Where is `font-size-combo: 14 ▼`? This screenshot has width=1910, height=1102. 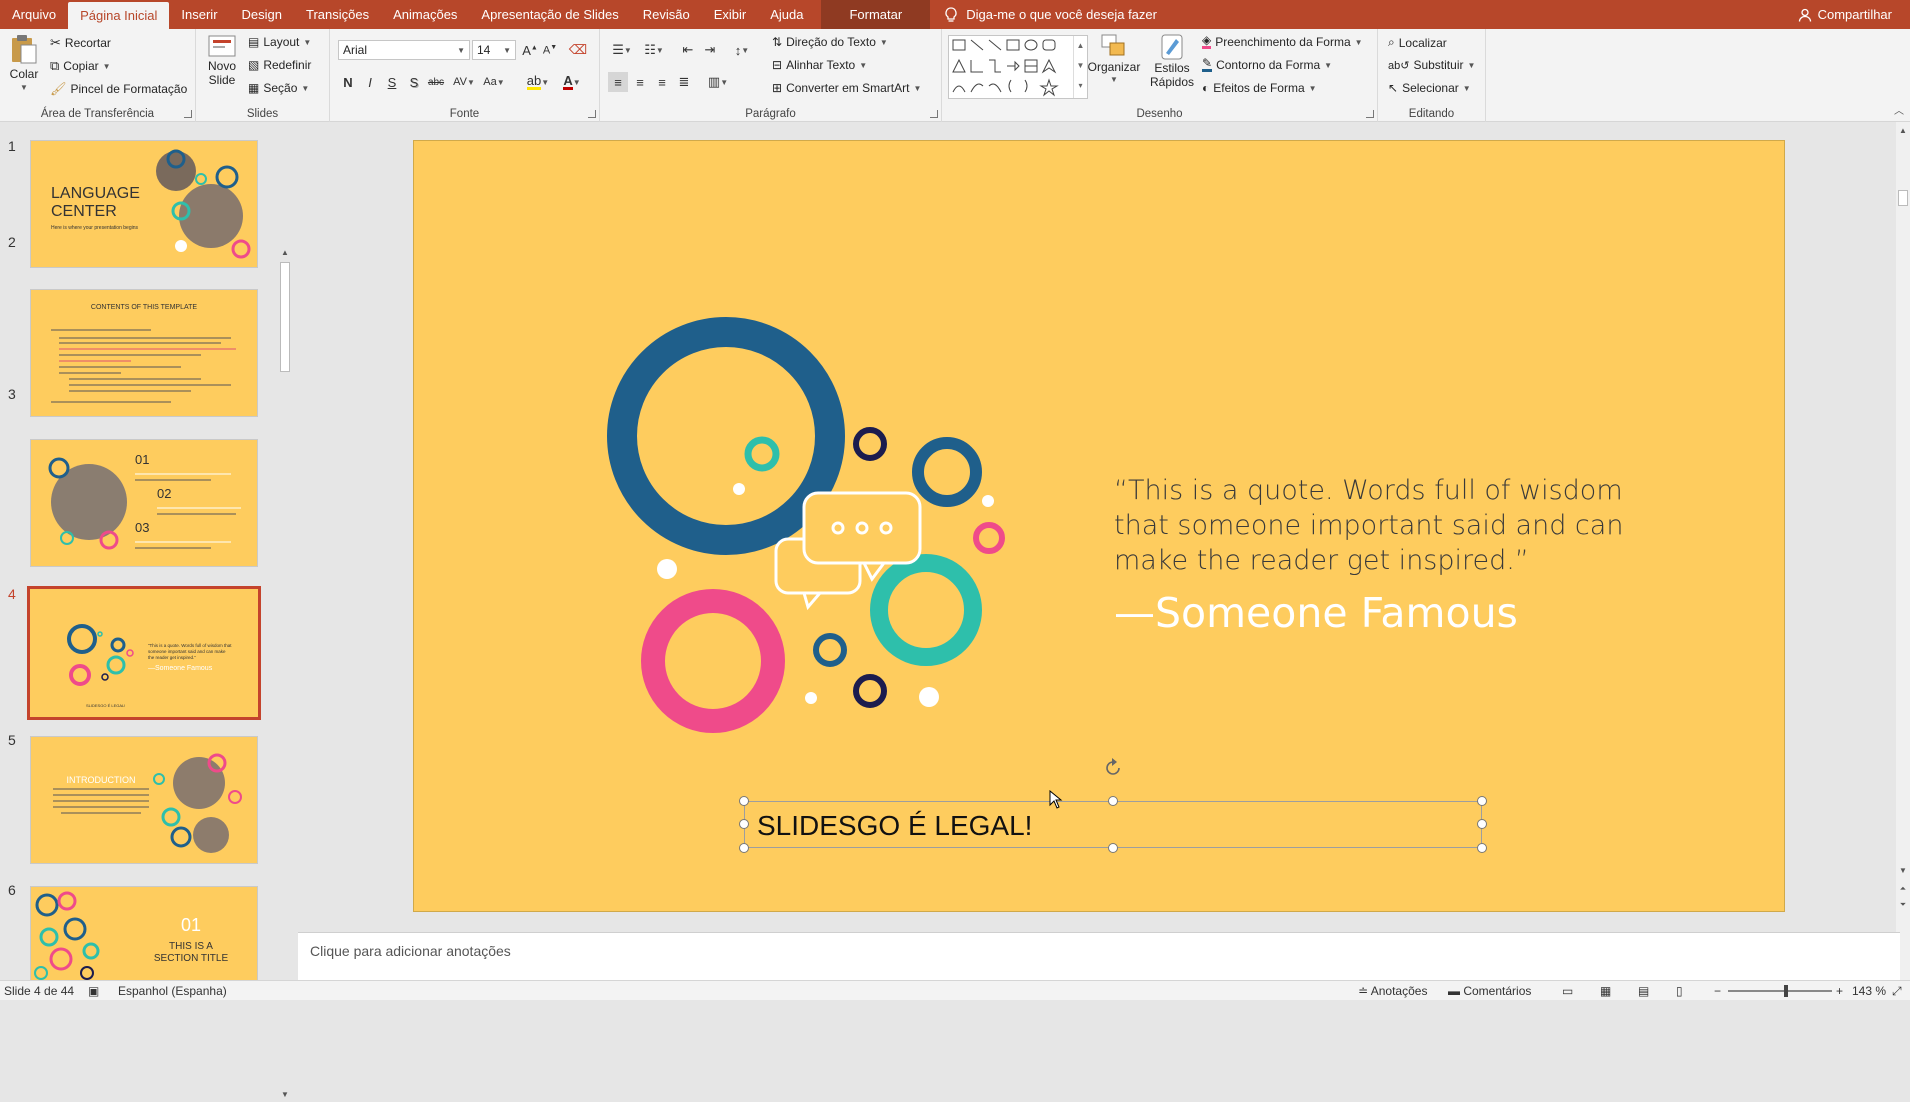
font-size-combo: 14 ▼ is located at coordinates (494, 50).